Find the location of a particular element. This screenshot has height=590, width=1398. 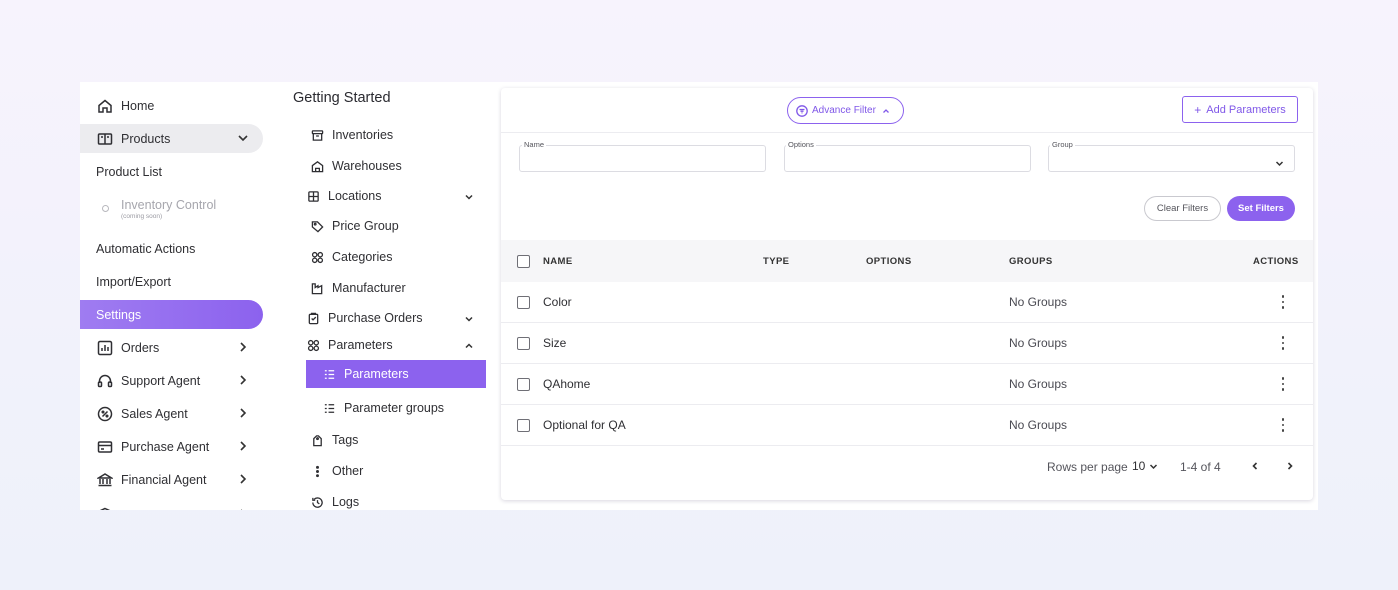

name-filter-input is located at coordinates (642, 158).